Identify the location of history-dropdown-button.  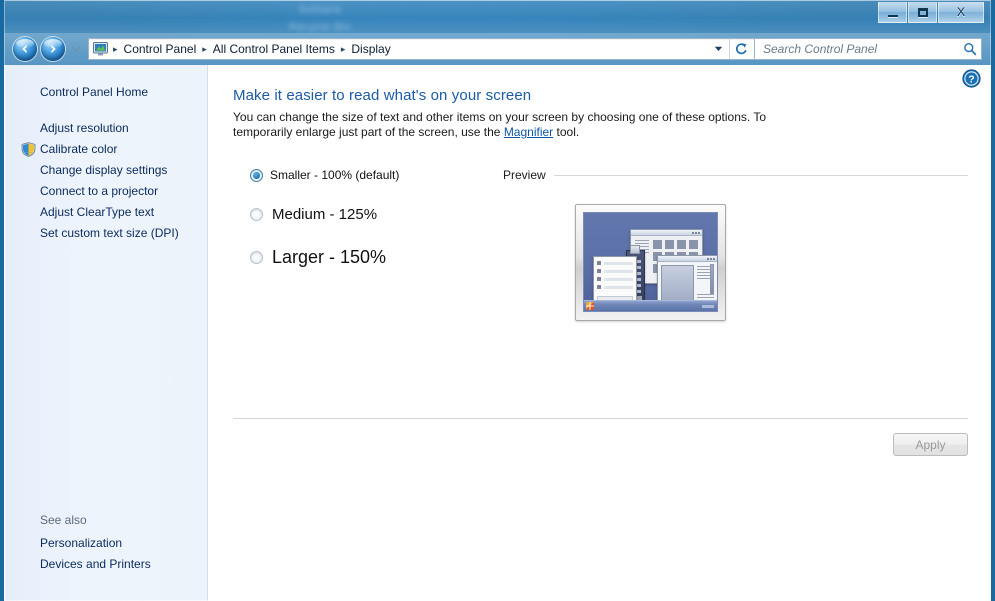
(76, 49).